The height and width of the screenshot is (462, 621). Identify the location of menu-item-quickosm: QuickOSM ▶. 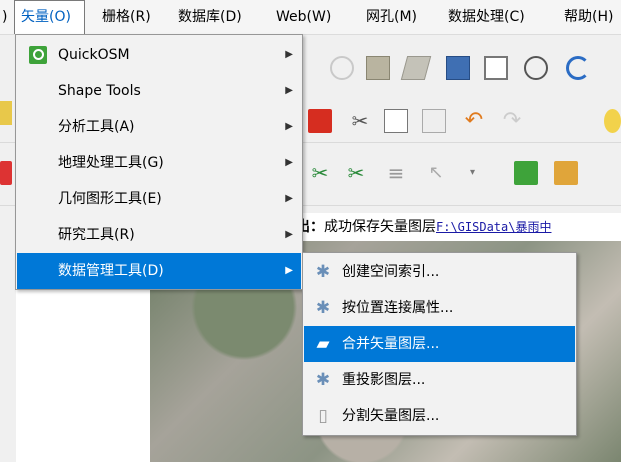
(159, 55).